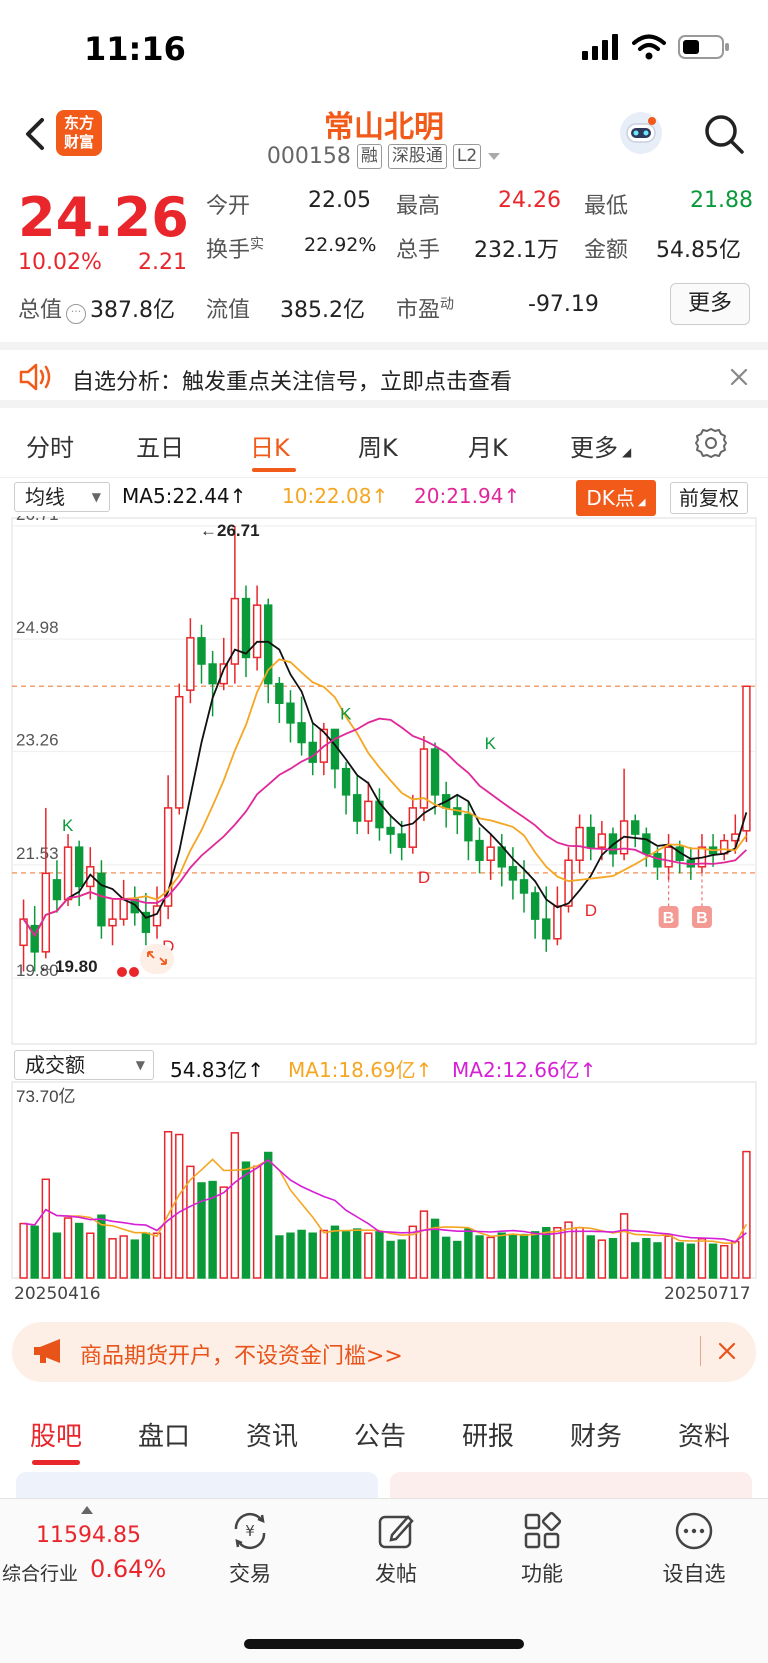  I want to click on adjust-button: 前复权, so click(709, 498).